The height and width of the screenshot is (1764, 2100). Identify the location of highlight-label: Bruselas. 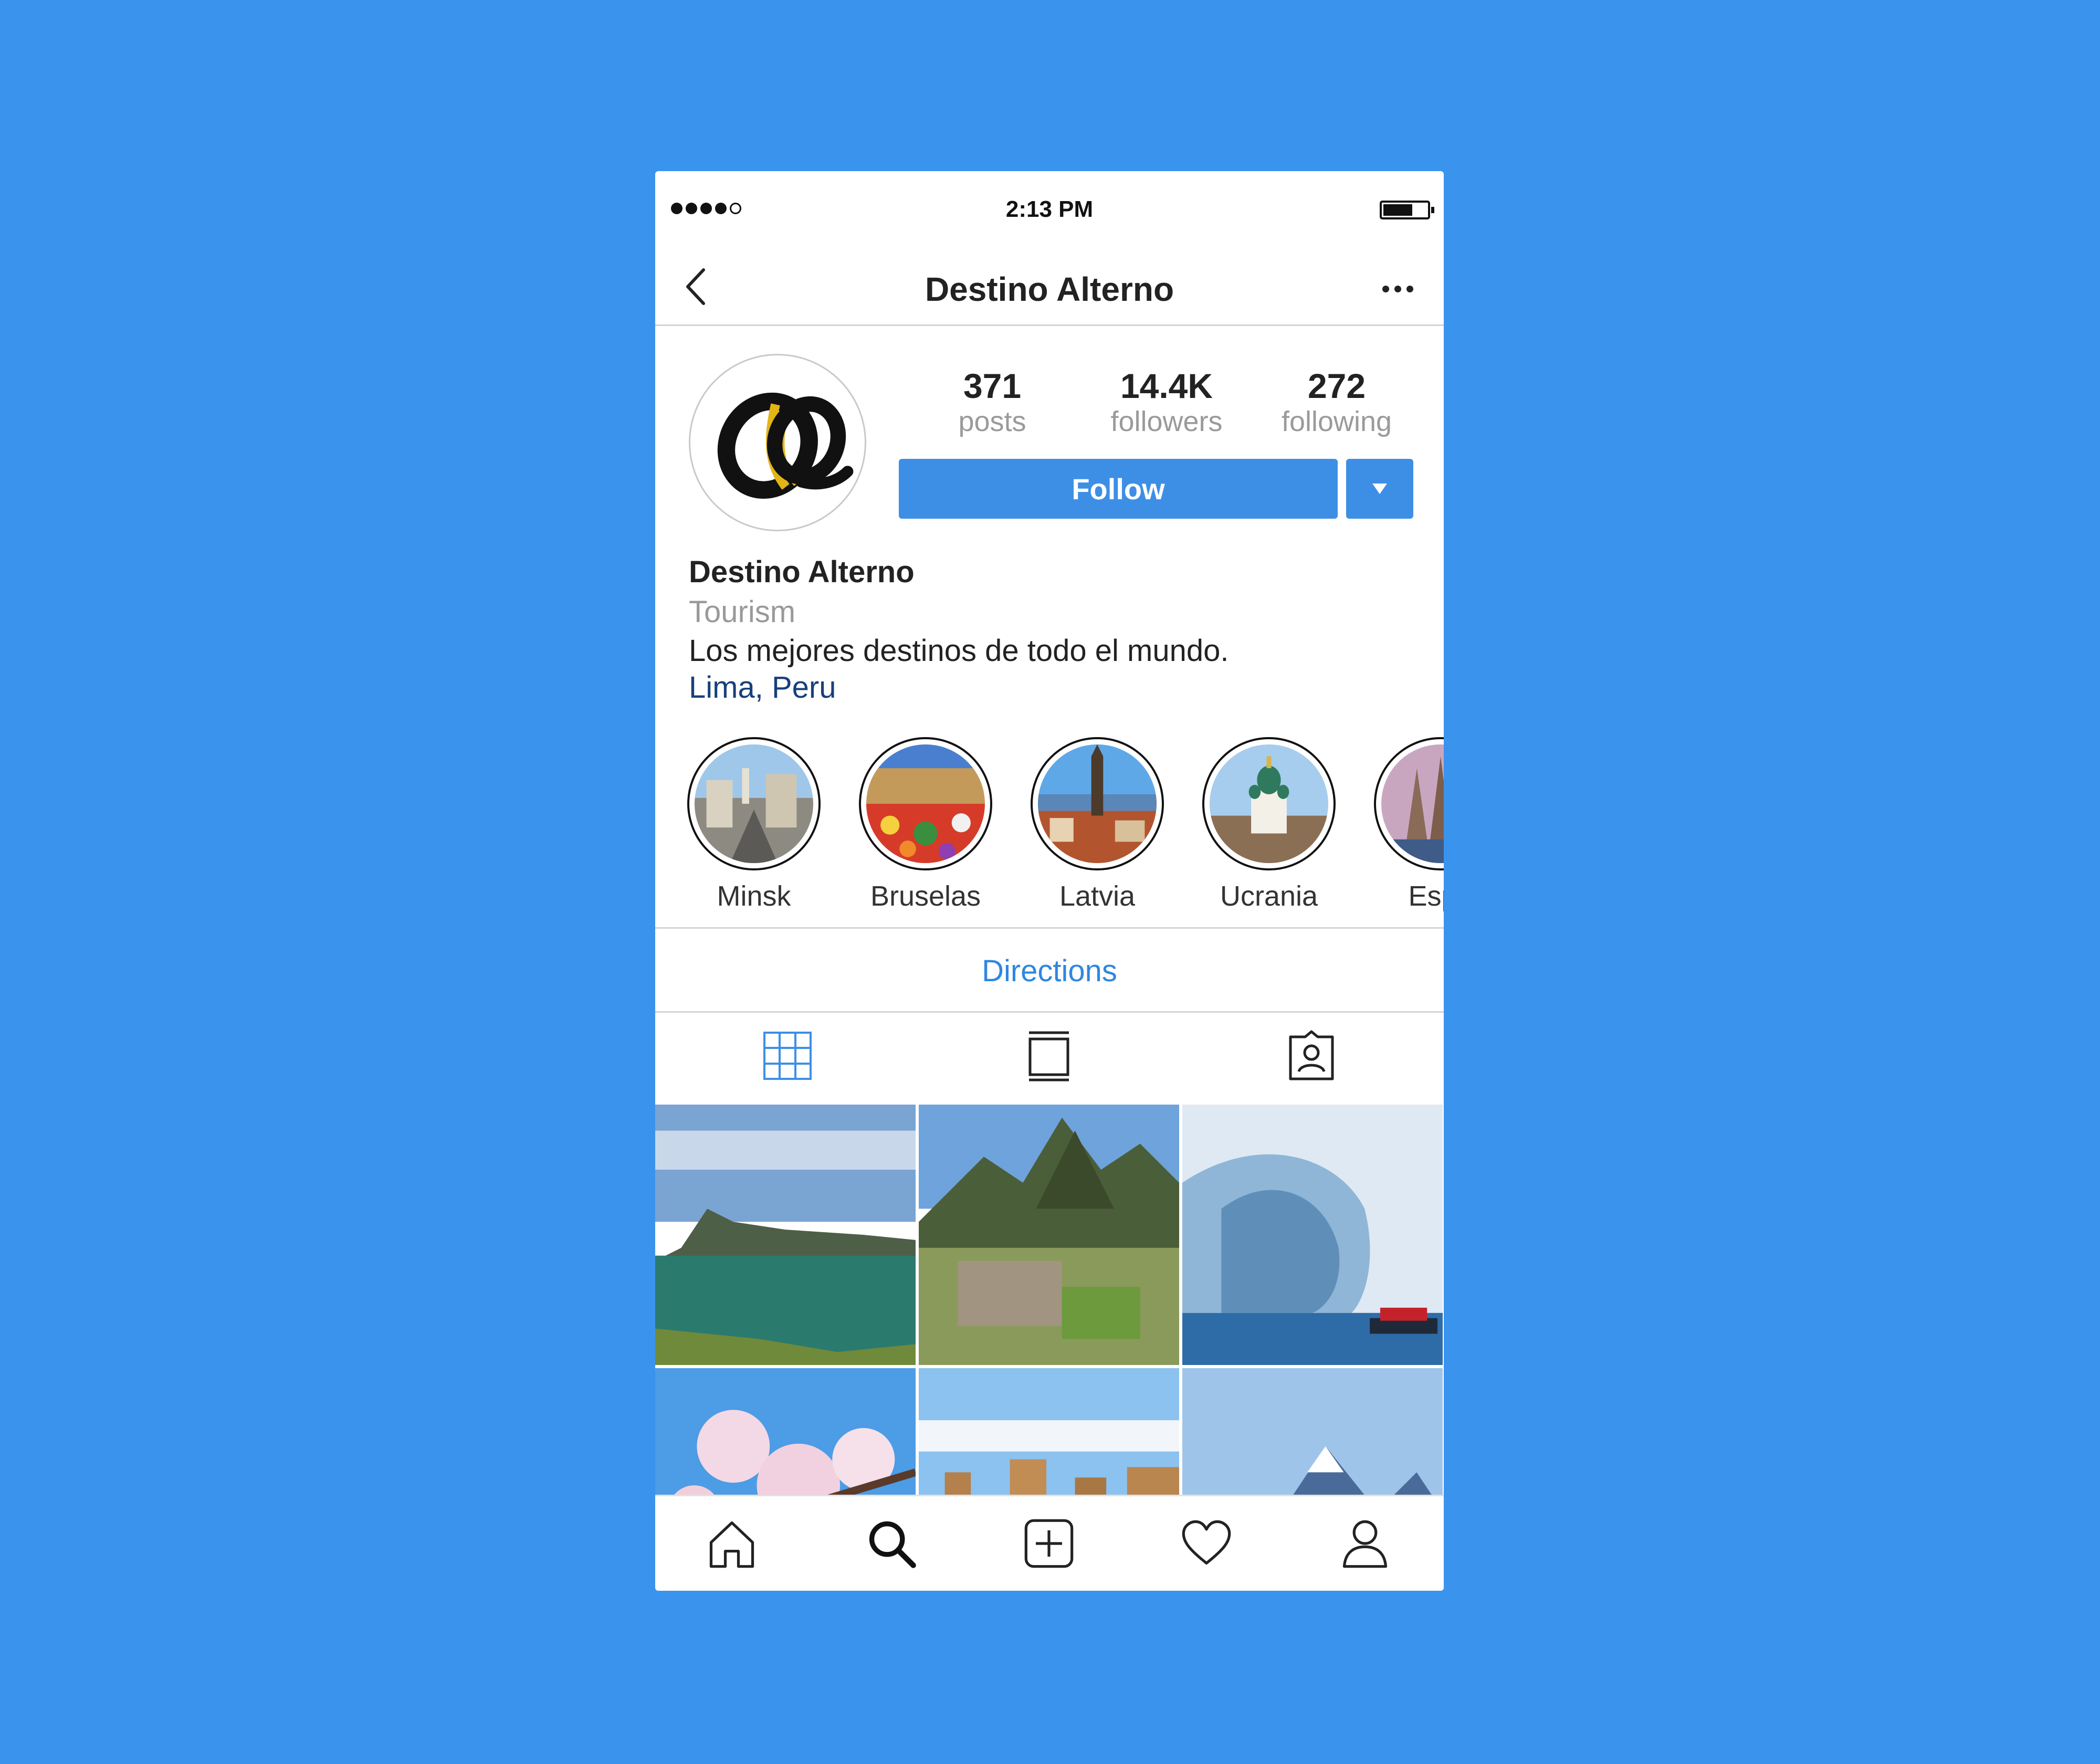
(925, 896).